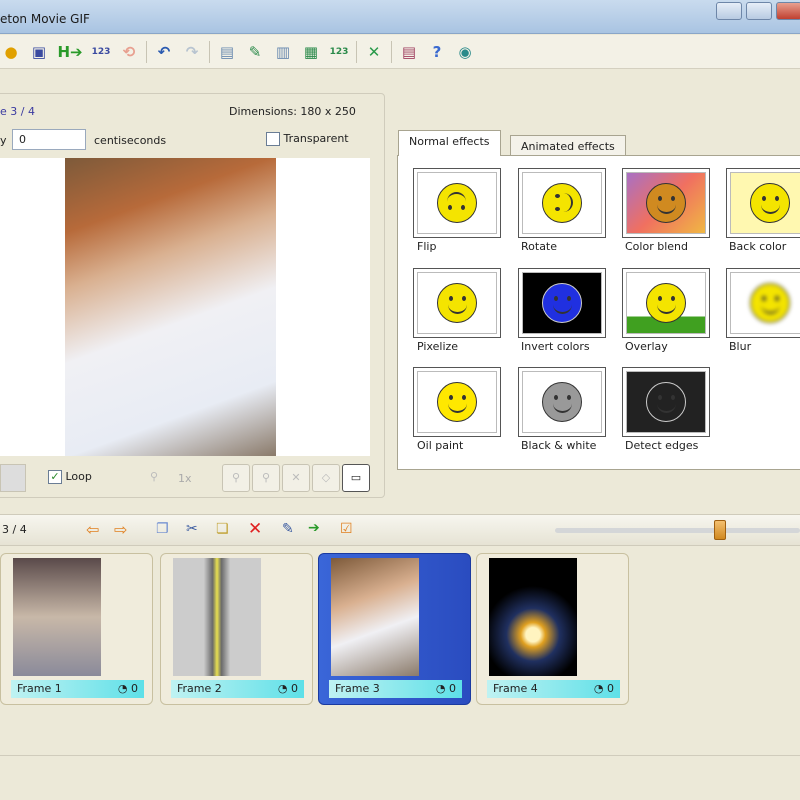  Describe the element at coordinates (539, 246) in the screenshot. I see `effect-label: Rotate` at that location.